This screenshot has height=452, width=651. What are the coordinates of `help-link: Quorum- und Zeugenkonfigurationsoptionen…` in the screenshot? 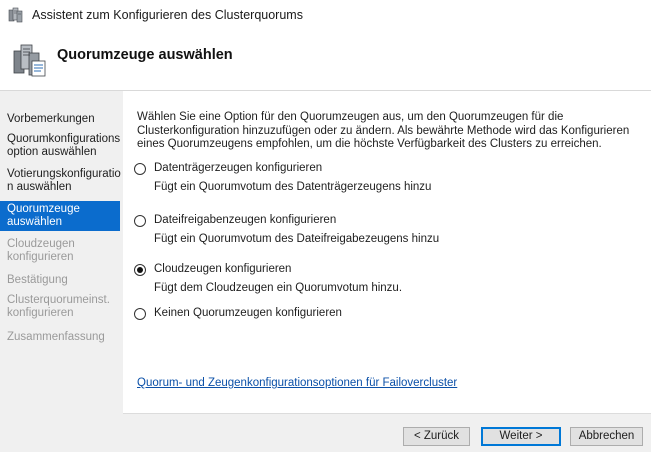 It's located at (297, 383).